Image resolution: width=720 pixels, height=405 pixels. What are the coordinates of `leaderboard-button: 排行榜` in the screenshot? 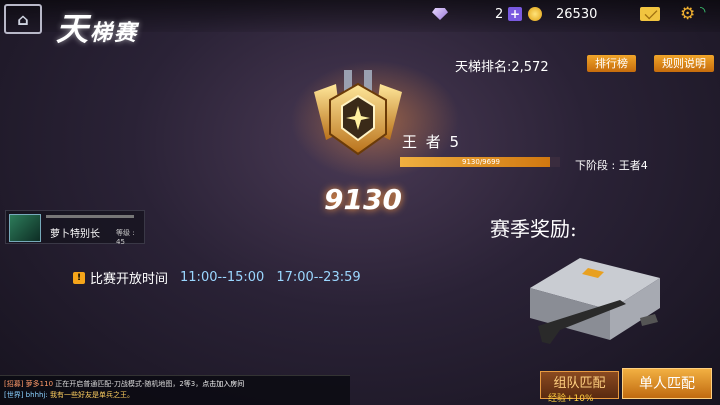 It's located at (611, 63).